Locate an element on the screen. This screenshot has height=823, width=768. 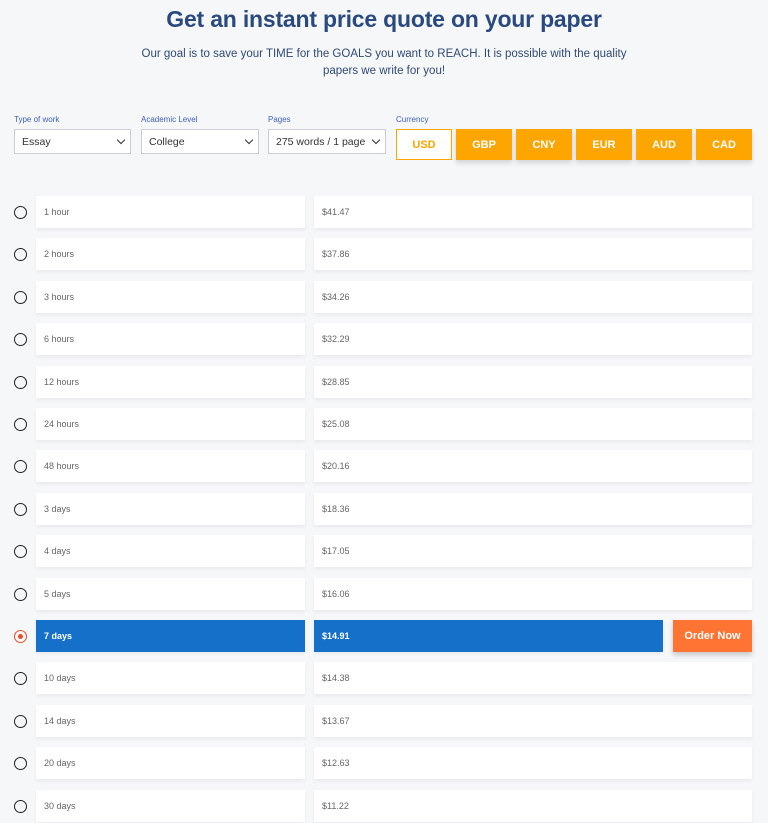
academic-level-select: College is located at coordinates (200, 141).